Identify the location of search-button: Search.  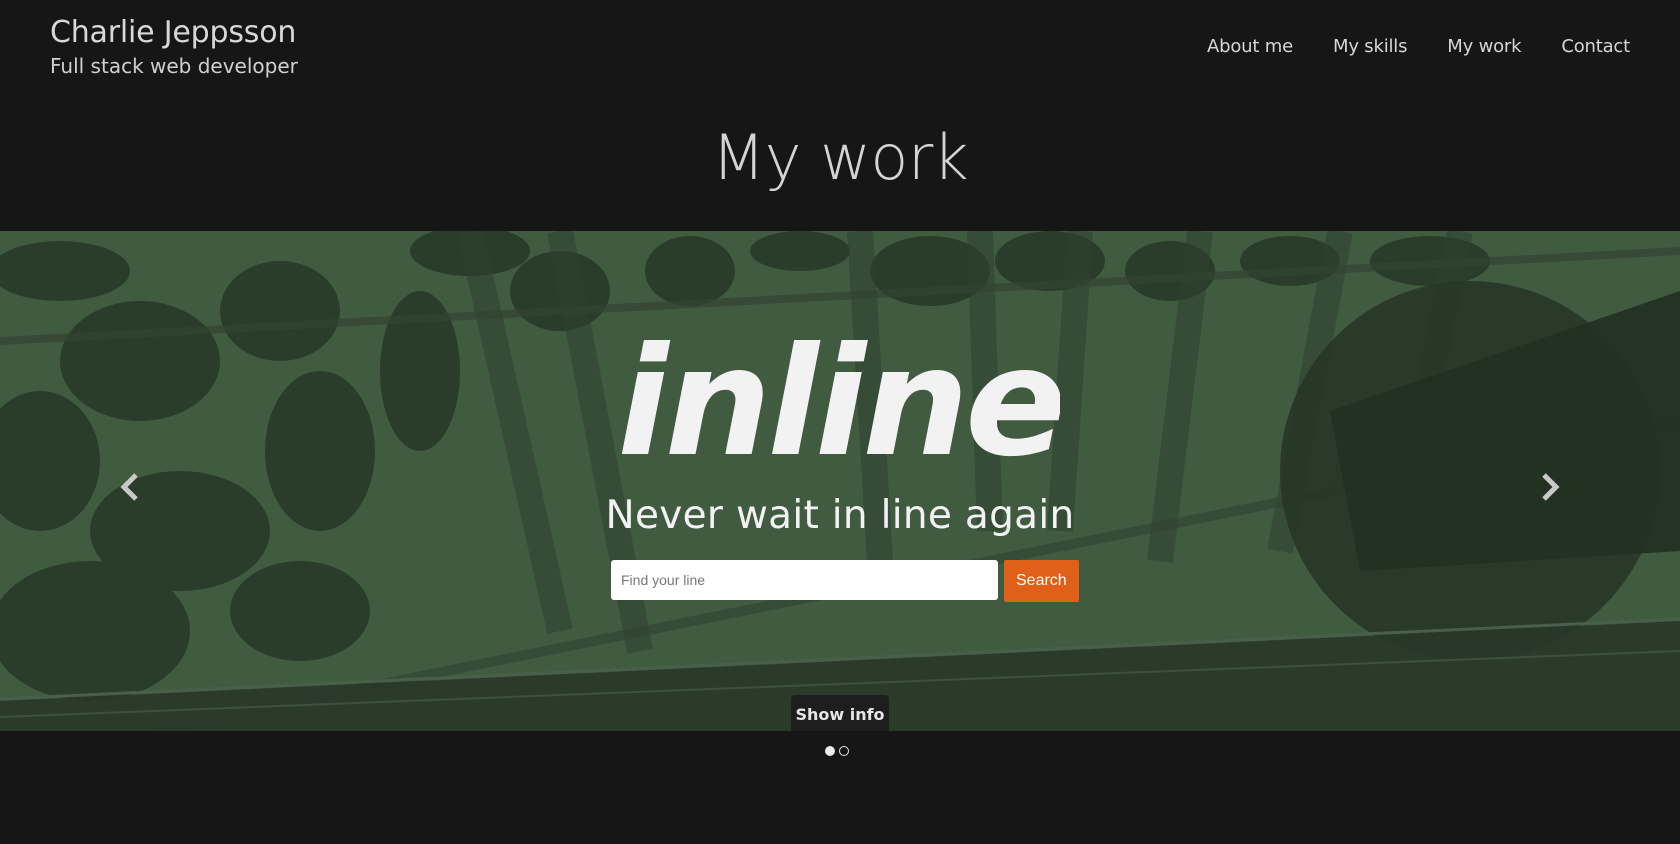
(1041, 581).